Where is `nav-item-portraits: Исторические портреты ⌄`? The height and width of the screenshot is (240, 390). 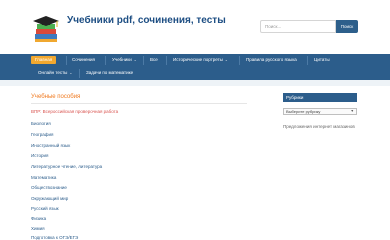
nav-item-portraits: Исторические портреты ⌄ is located at coordinates (200, 60).